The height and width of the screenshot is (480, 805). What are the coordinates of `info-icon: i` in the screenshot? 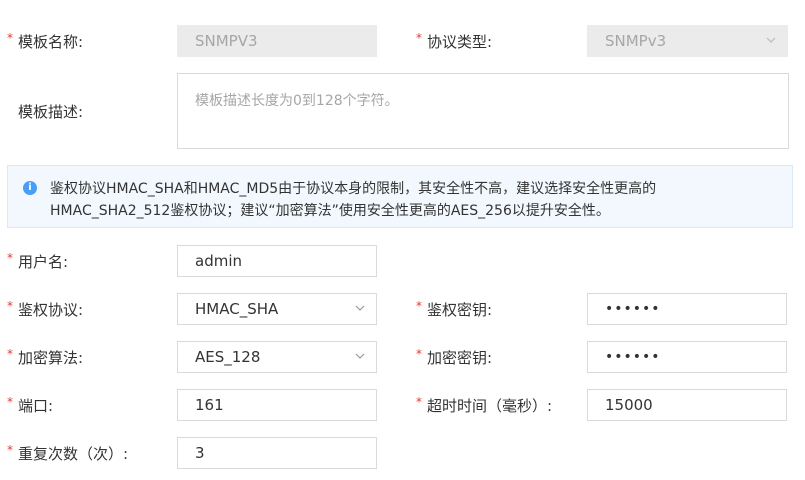 It's located at (30, 188).